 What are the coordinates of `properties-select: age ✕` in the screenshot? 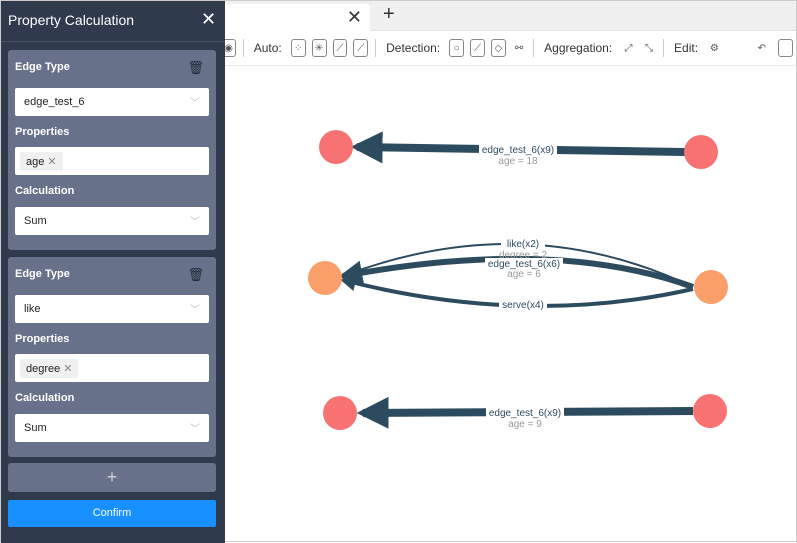 It's located at (112, 161).